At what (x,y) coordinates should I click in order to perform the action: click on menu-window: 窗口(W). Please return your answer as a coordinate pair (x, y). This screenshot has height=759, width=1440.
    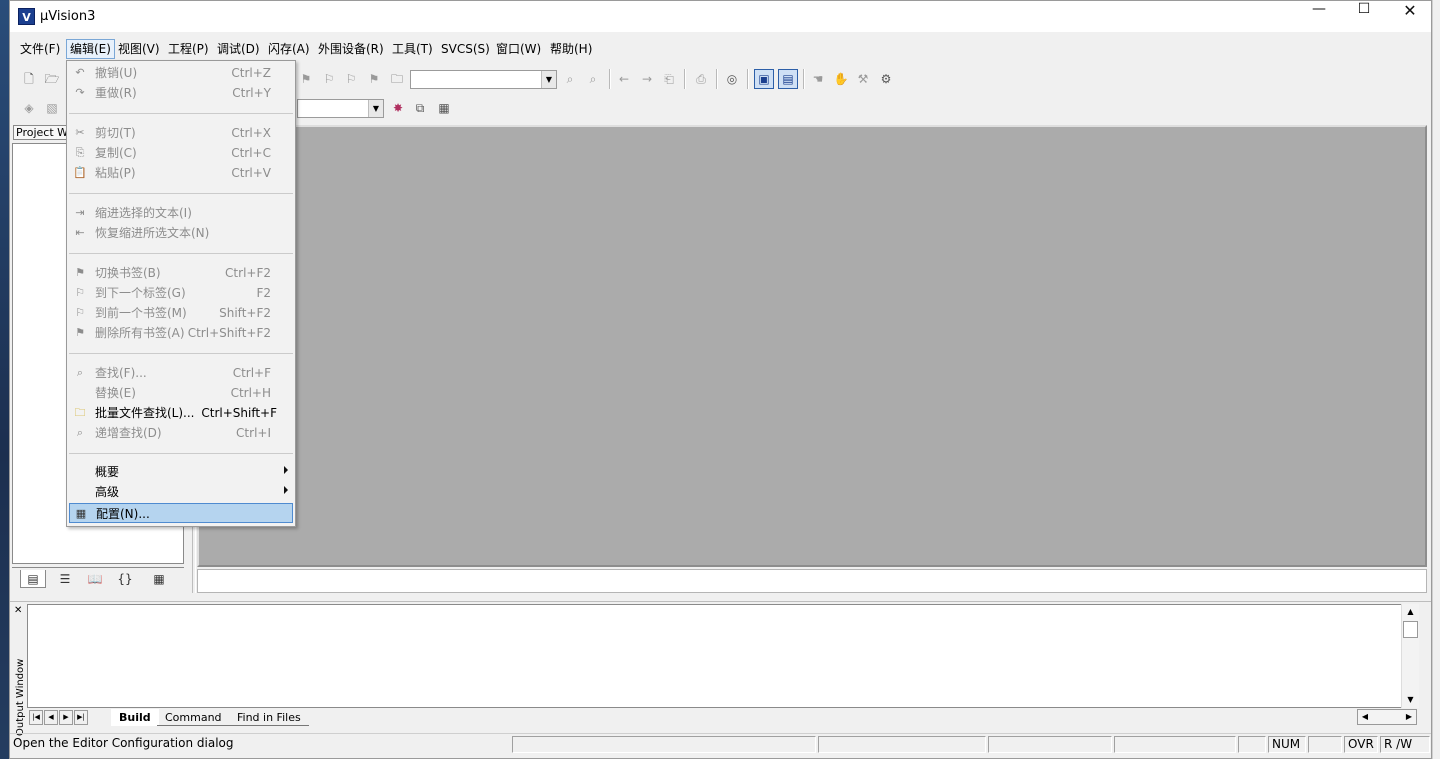
    Looking at the image, I should click on (518, 49).